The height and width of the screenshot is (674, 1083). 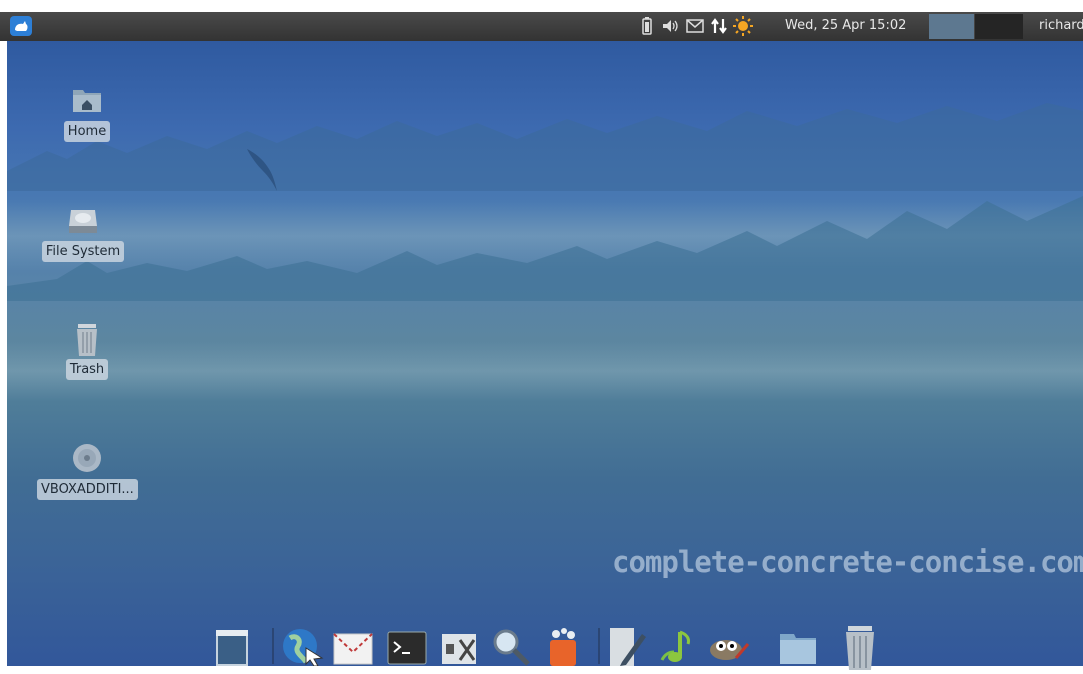 I want to click on home-folder-icon, so click(x=87, y=100).